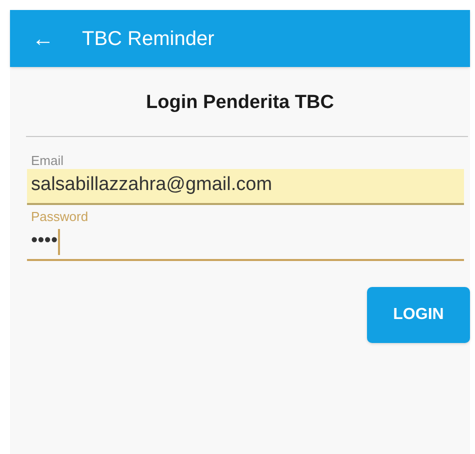 The height and width of the screenshot is (454, 475). Describe the element at coordinates (48, 160) in the screenshot. I see `field-label: Email` at that location.